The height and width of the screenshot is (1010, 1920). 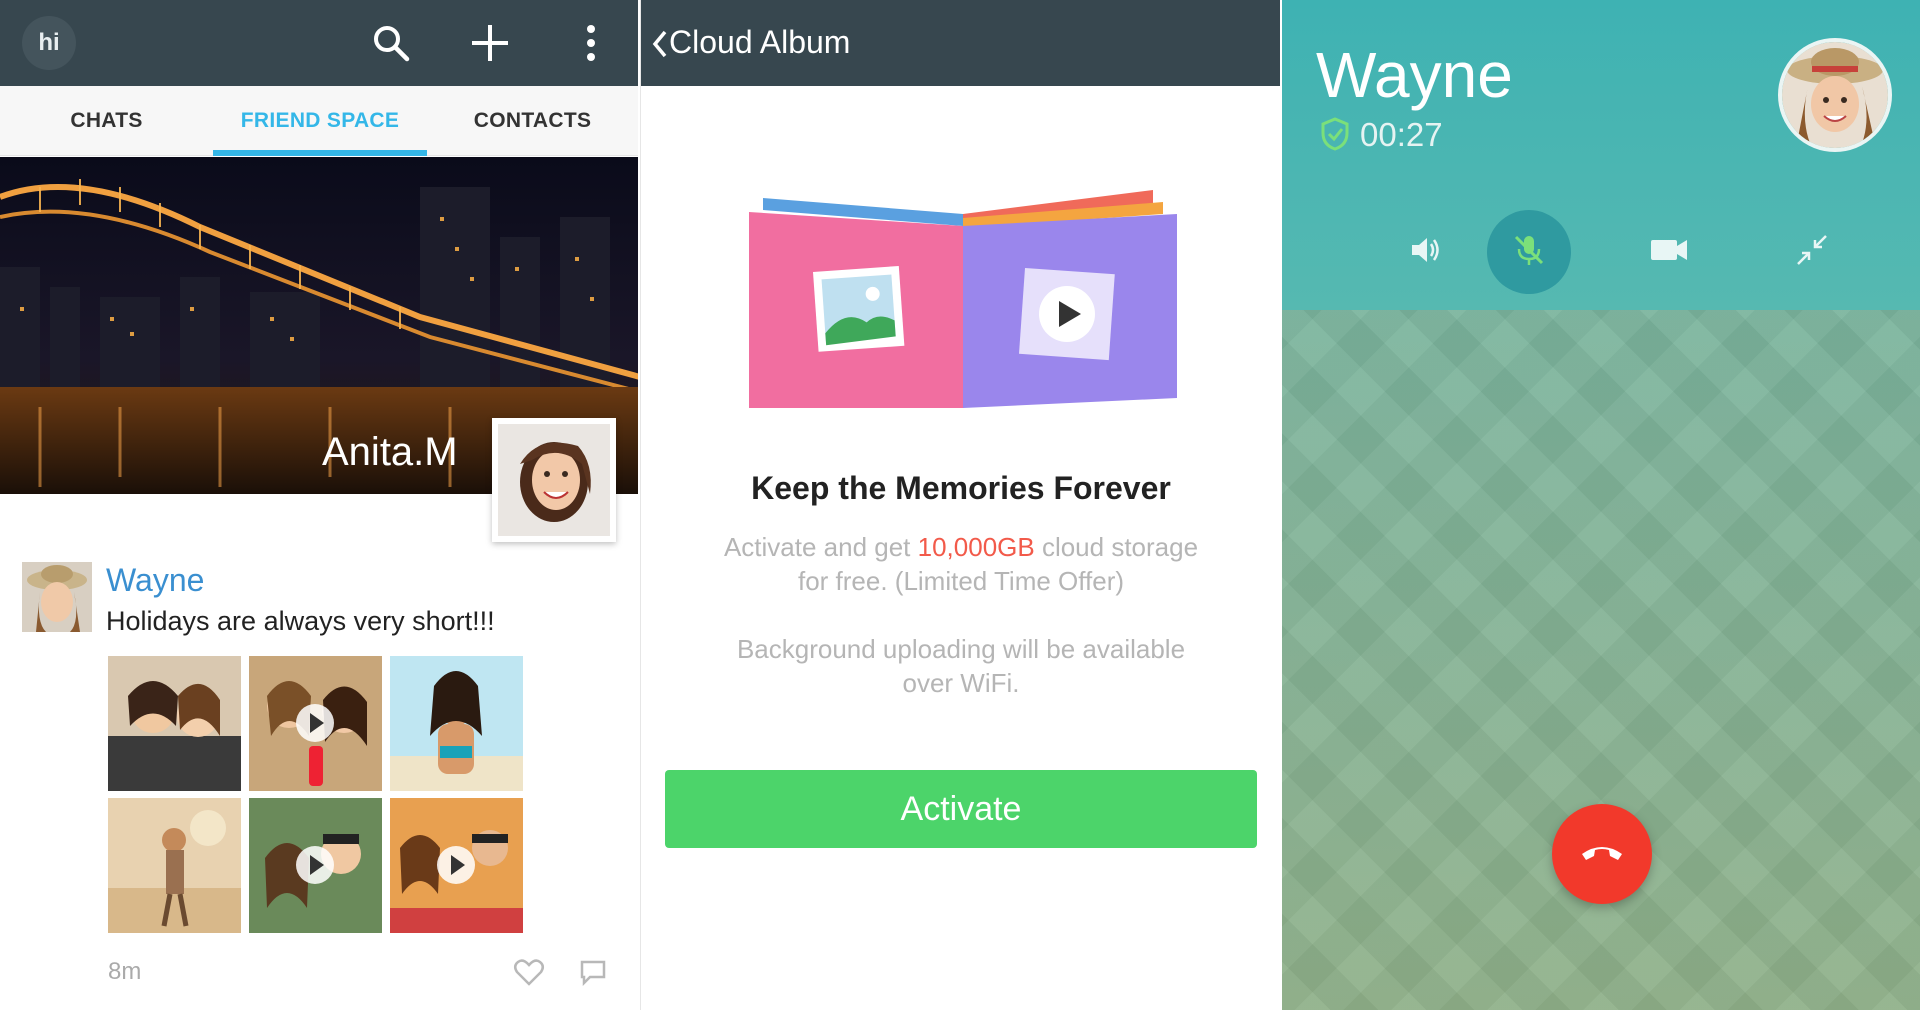 What do you see at coordinates (1335, 134) in the screenshot?
I see `secure-shield-icon` at bounding box center [1335, 134].